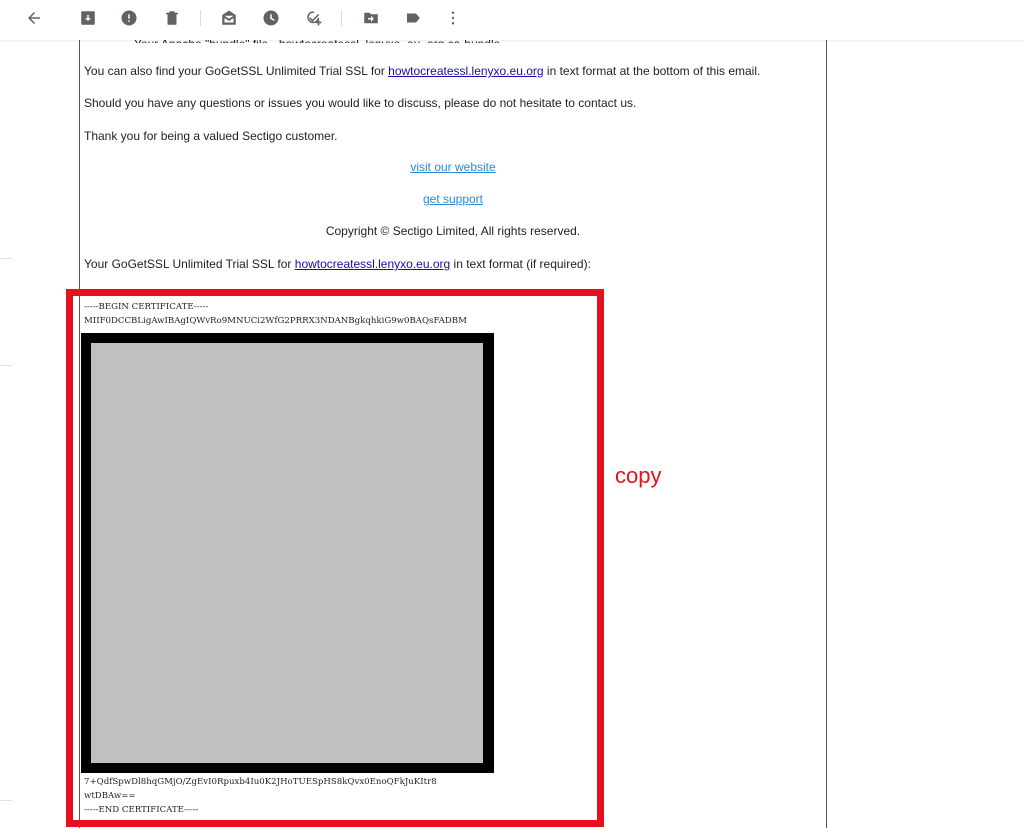  Describe the element at coordinates (229, 18) in the screenshot. I see `mark-unread-icon` at that location.